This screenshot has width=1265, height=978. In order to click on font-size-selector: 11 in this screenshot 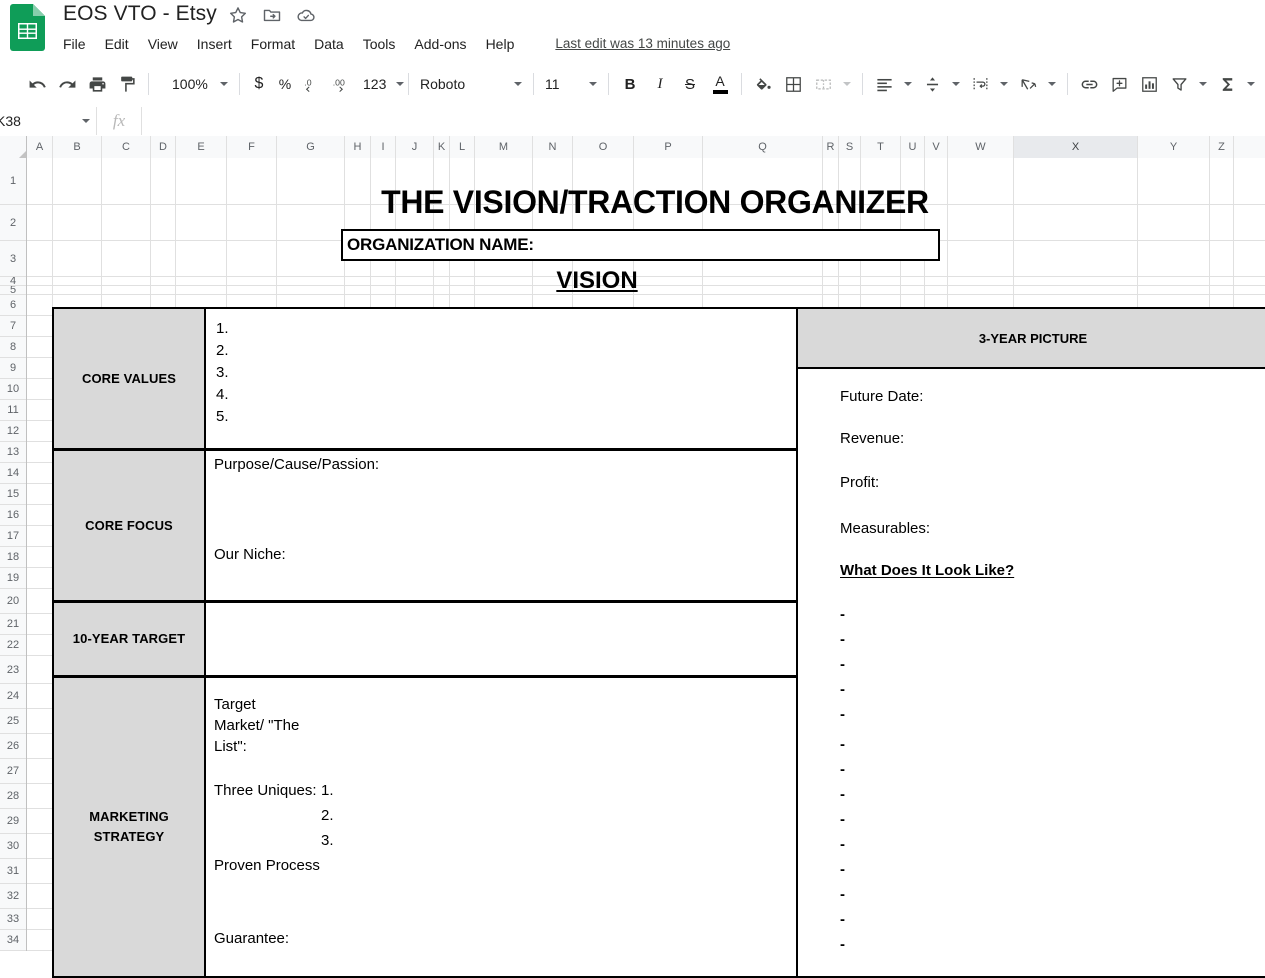, I will do `click(571, 84)`.